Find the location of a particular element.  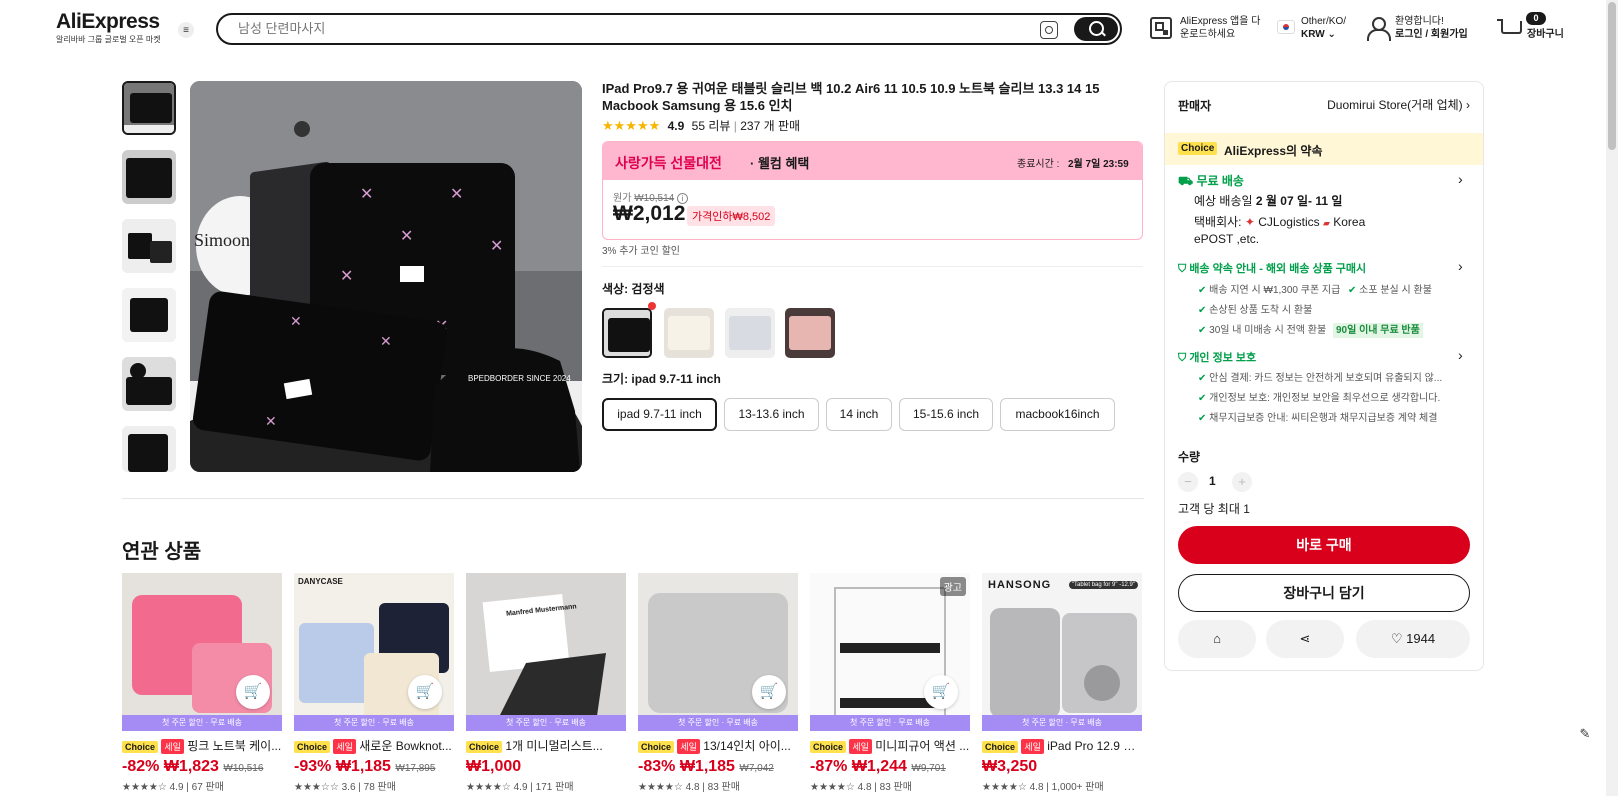

sale-badge: 세일 is located at coordinates (1032, 747).